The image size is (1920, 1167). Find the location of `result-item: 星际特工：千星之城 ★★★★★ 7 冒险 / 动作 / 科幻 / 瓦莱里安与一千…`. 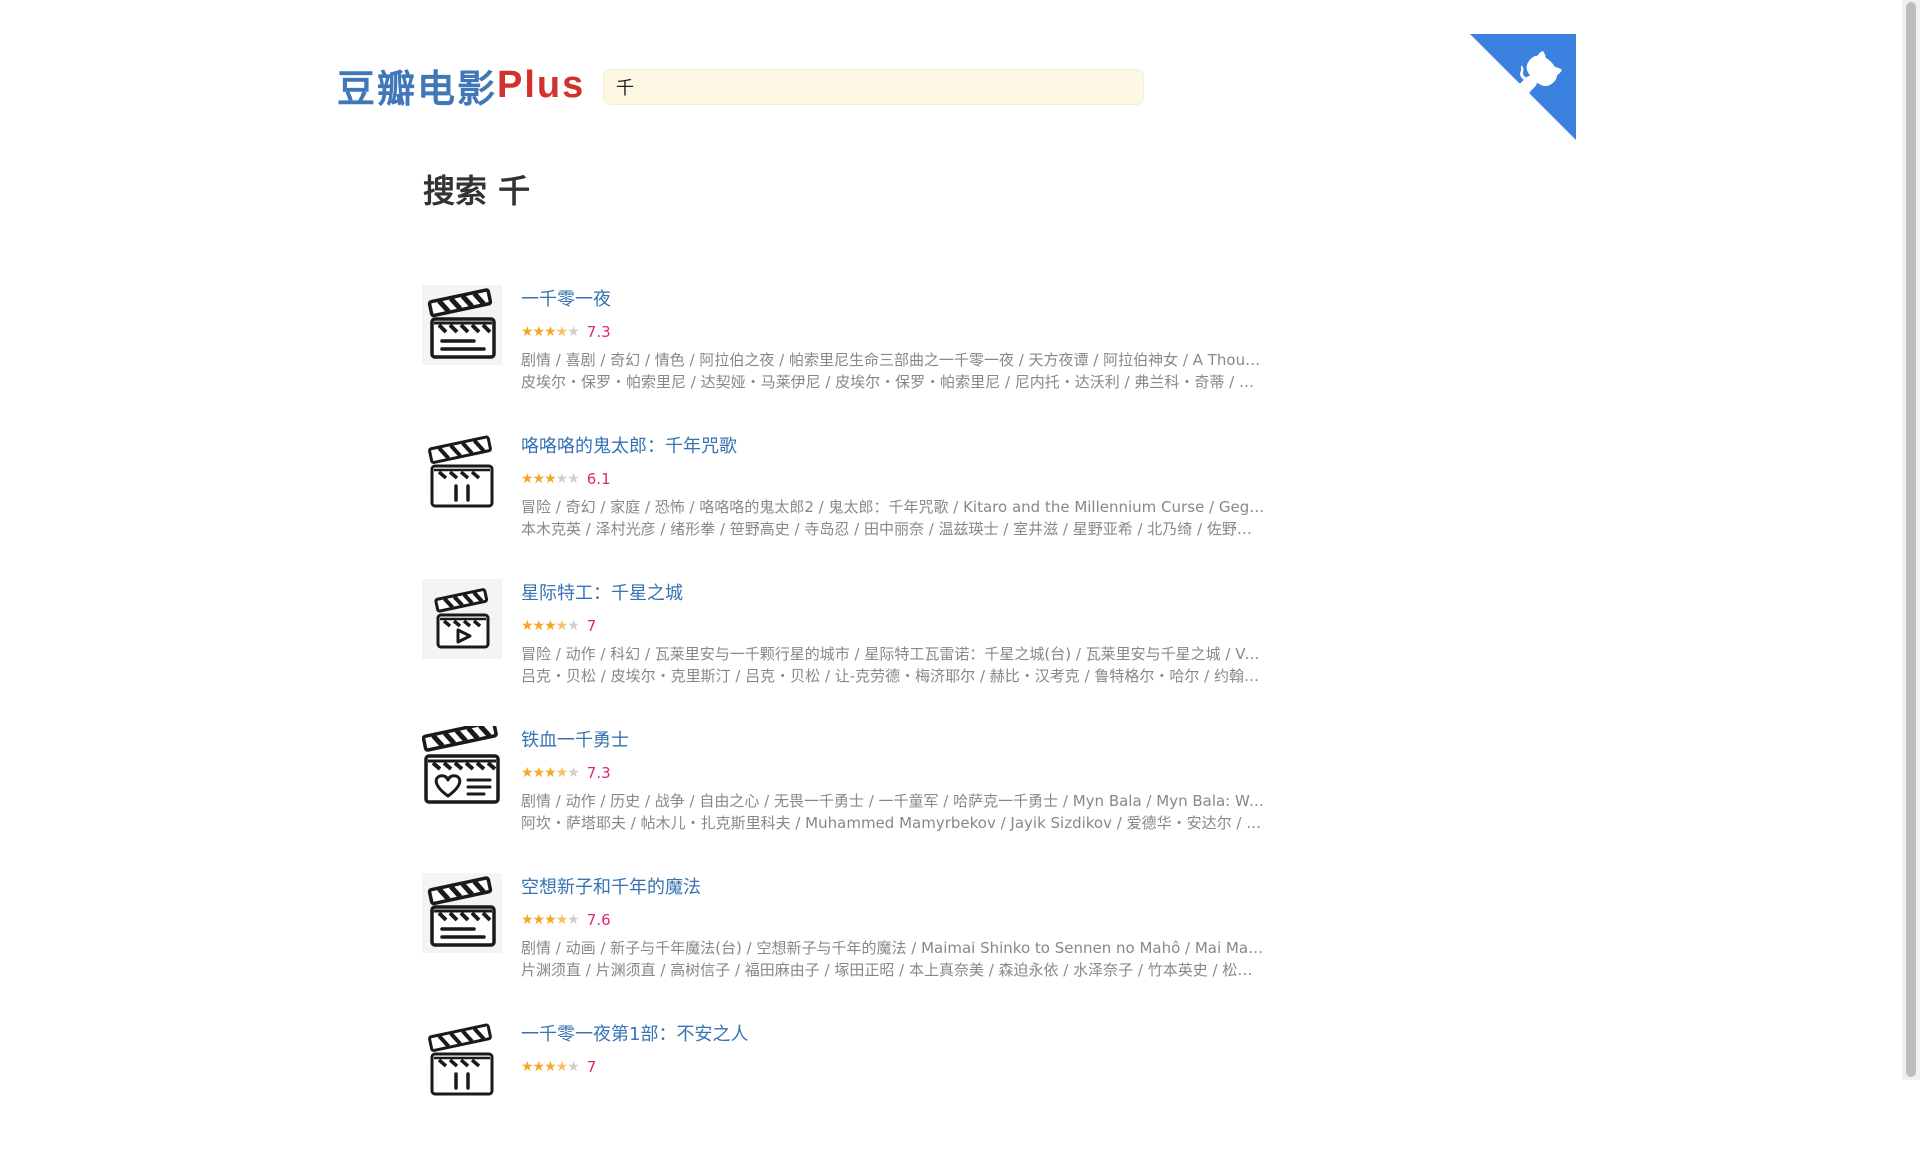

result-item: 星际特工：千星之城 ★★★★★ 7 冒险 / 动作 / 科幻 / 瓦莱里安与一千… is located at coordinates (847, 652).